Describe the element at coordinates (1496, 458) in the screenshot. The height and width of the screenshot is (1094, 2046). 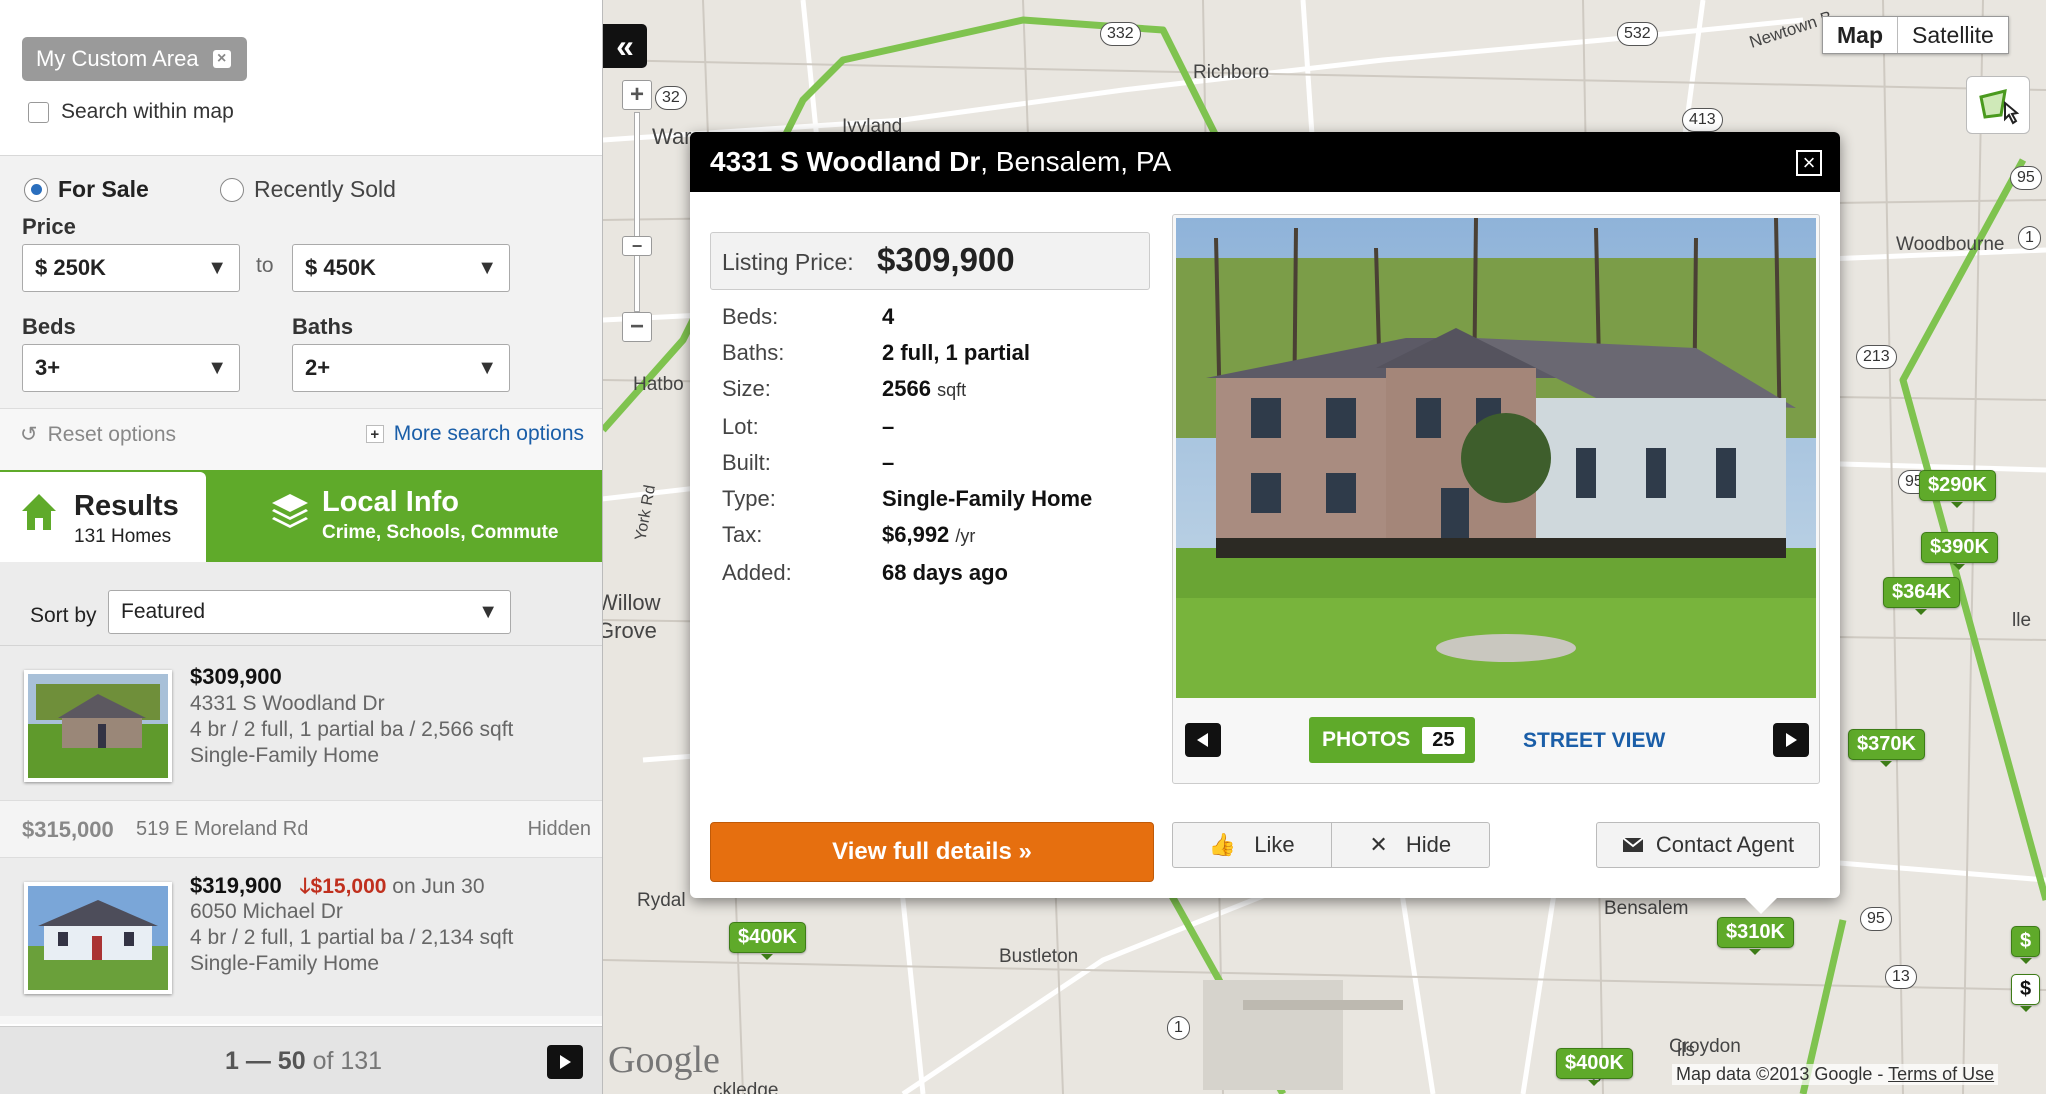
I see `listing-photo` at that location.